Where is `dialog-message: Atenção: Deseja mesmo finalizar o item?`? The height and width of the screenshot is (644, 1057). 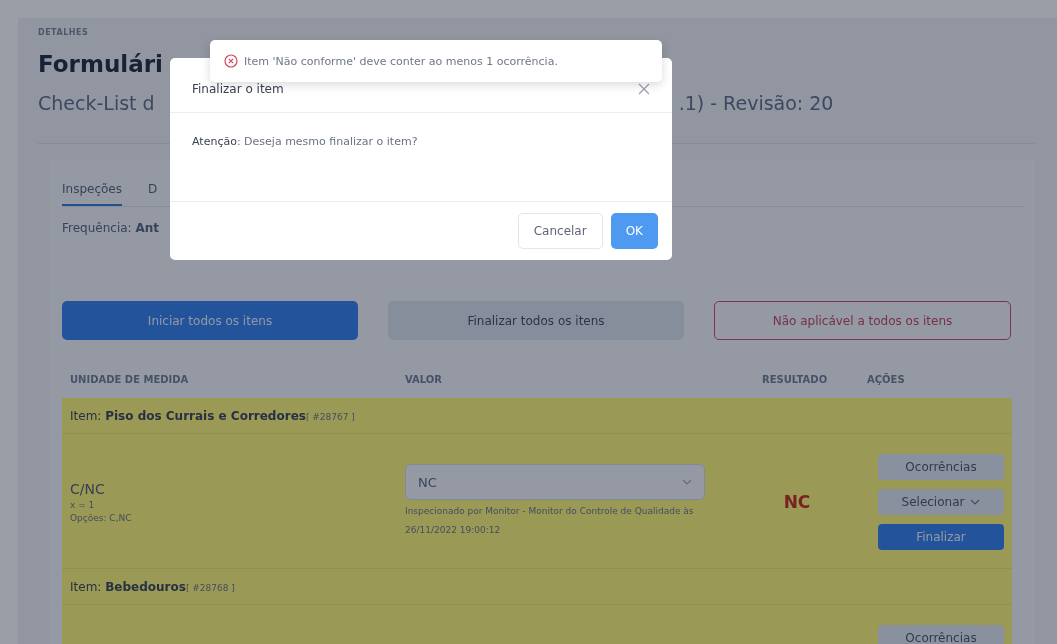
dialog-message: Atenção: Deseja mesmo finalizar o item? is located at coordinates (305, 141).